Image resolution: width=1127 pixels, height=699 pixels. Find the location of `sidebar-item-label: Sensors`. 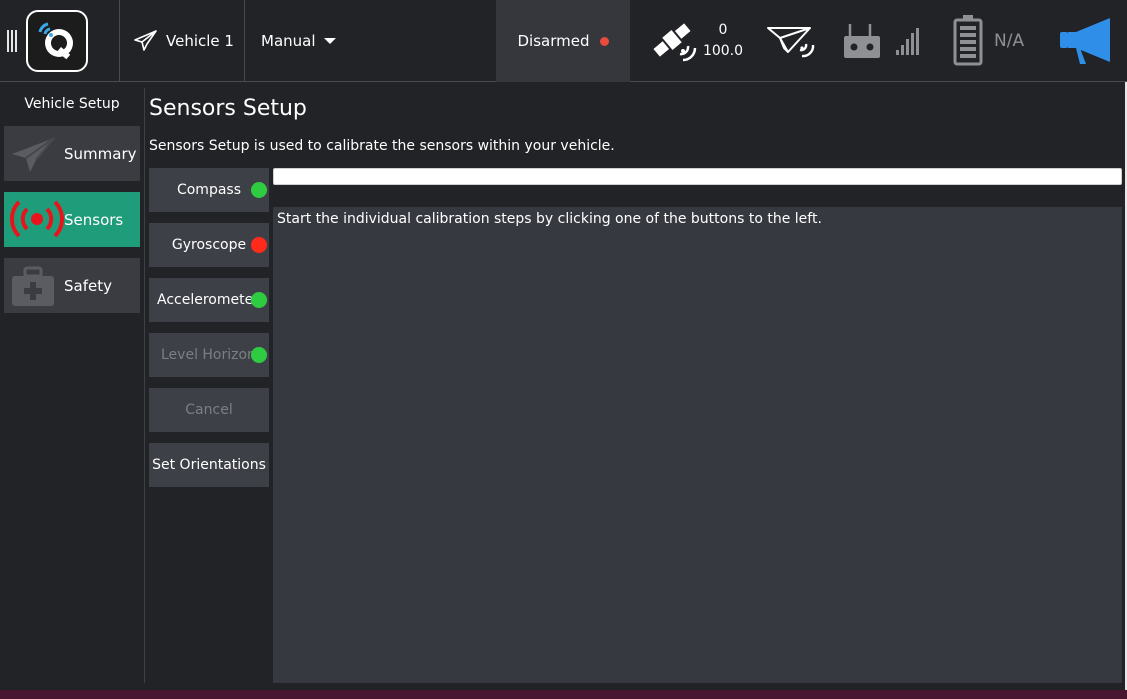

sidebar-item-label: Sensors is located at coordinates (94, 219).